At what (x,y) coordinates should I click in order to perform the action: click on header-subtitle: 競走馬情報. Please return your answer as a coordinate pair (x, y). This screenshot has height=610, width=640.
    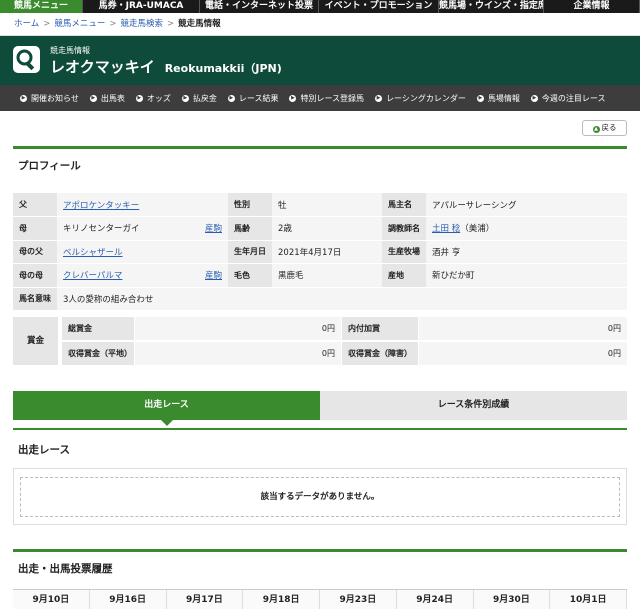
    Looking at the image, I should click on (70, 50).